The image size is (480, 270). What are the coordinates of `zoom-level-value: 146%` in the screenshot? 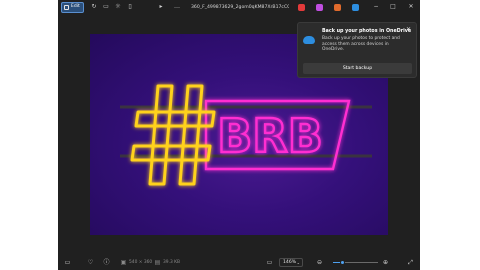 It's located at (290, 262).